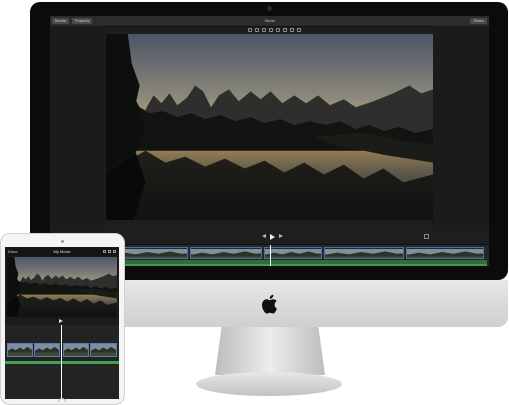 Image resolution: width=509 pixels, height=405 pixels. Describe the element at coordinates (104, 251) in the screenshot. I see `undo-icon` at that location.